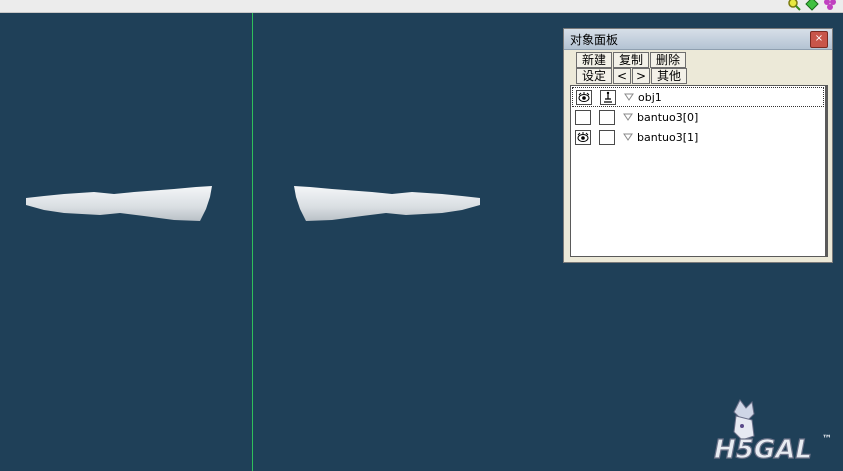 The image size is (843, 471). Describe the element at coordinates (119, 203) in the screenshot. I see `mesh-bantuo3-left` at that location.